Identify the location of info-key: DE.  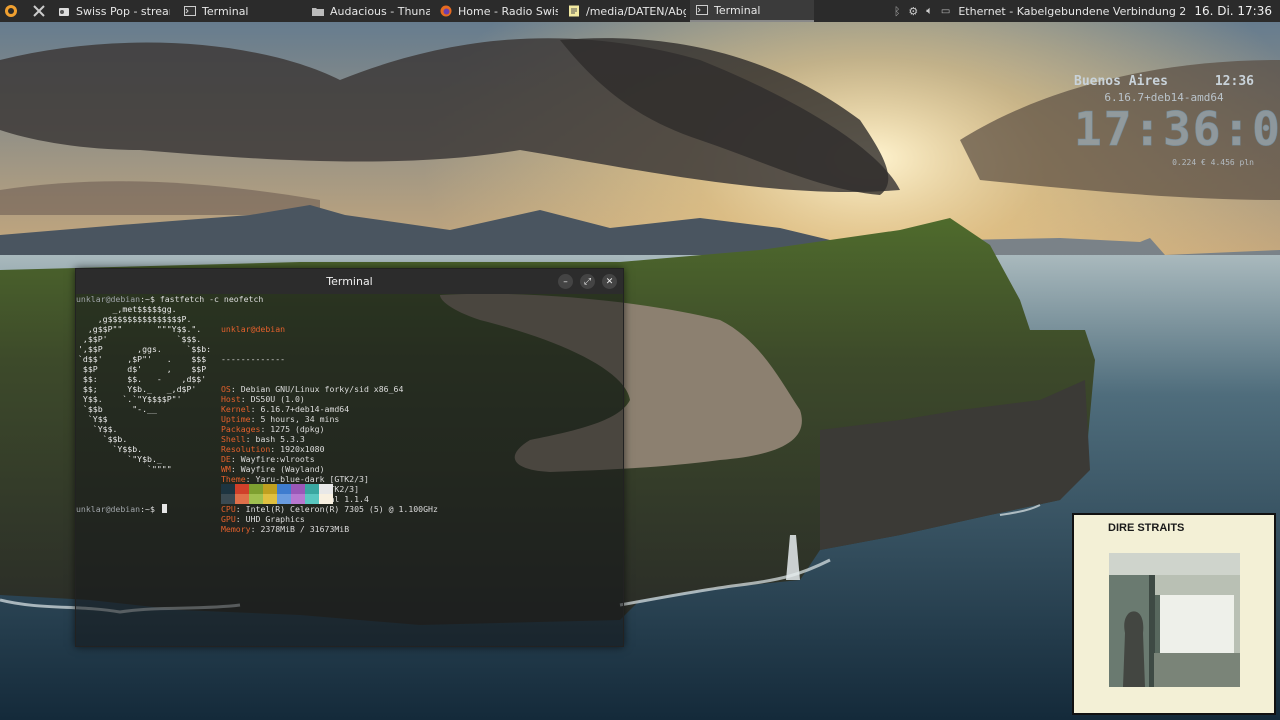
(226, 459).